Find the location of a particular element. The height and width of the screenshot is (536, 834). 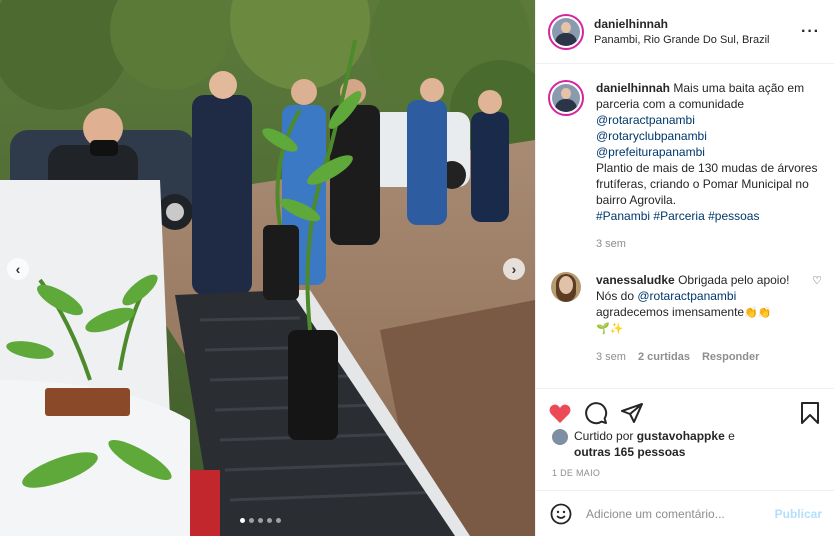

carousel-prev-button: ‹ is located at coordinates (18, 269).